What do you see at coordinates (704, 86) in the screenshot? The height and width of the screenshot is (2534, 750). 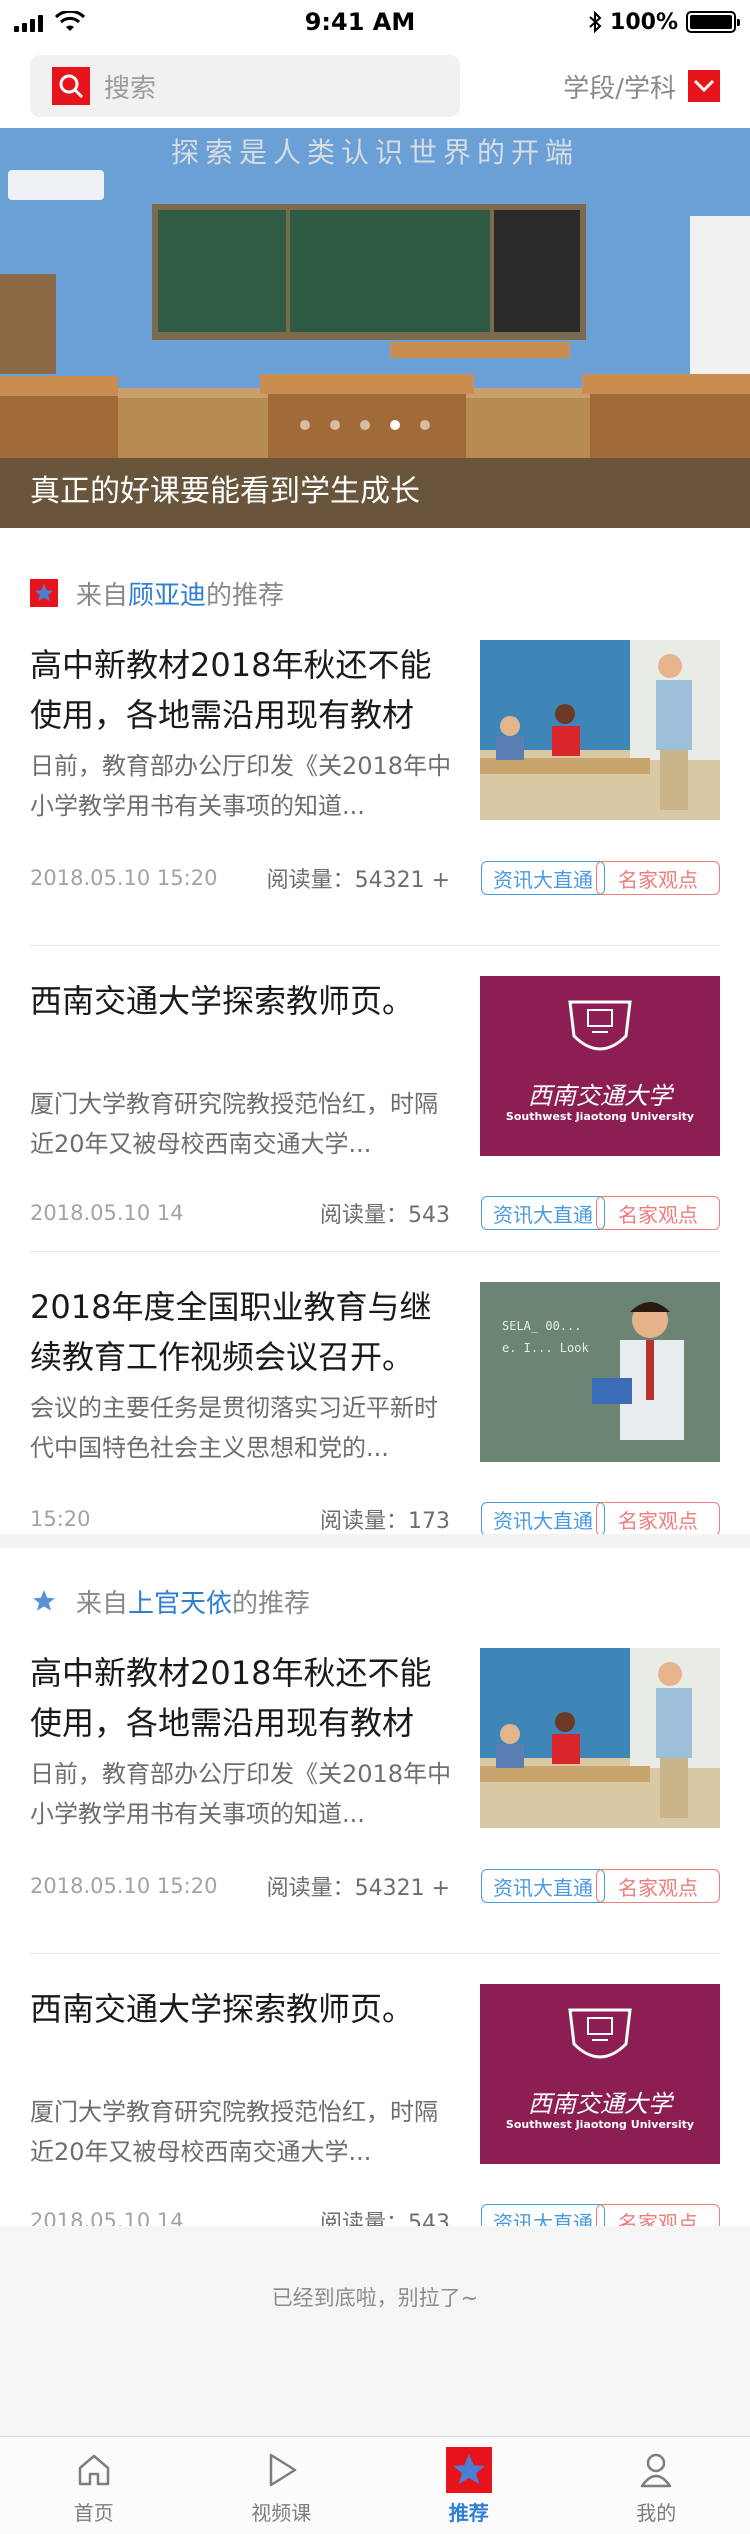 I see `chevron-down-icon` at bounding box center [704, 86].